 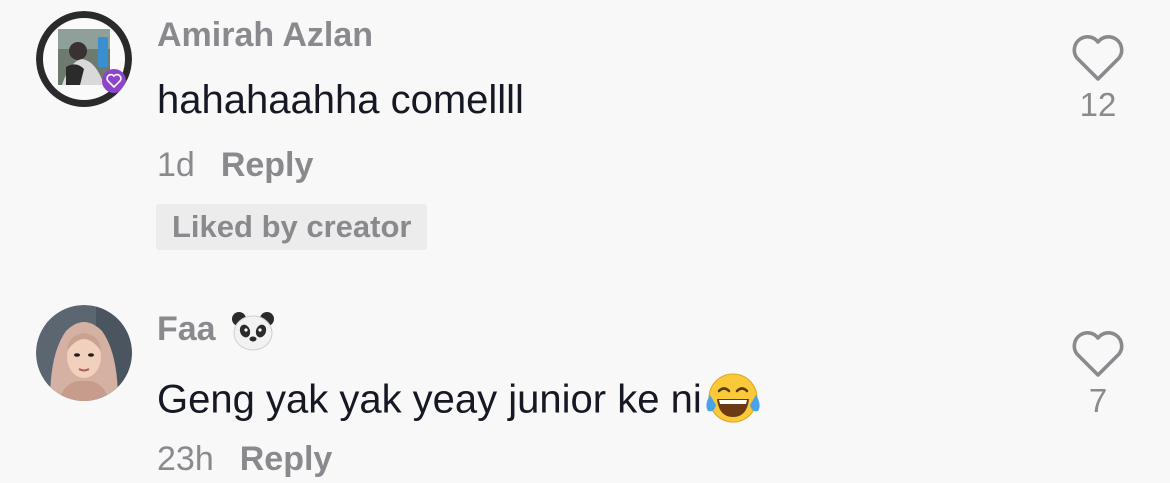 I want to click on panda-icon, so click(x=252, y=331).